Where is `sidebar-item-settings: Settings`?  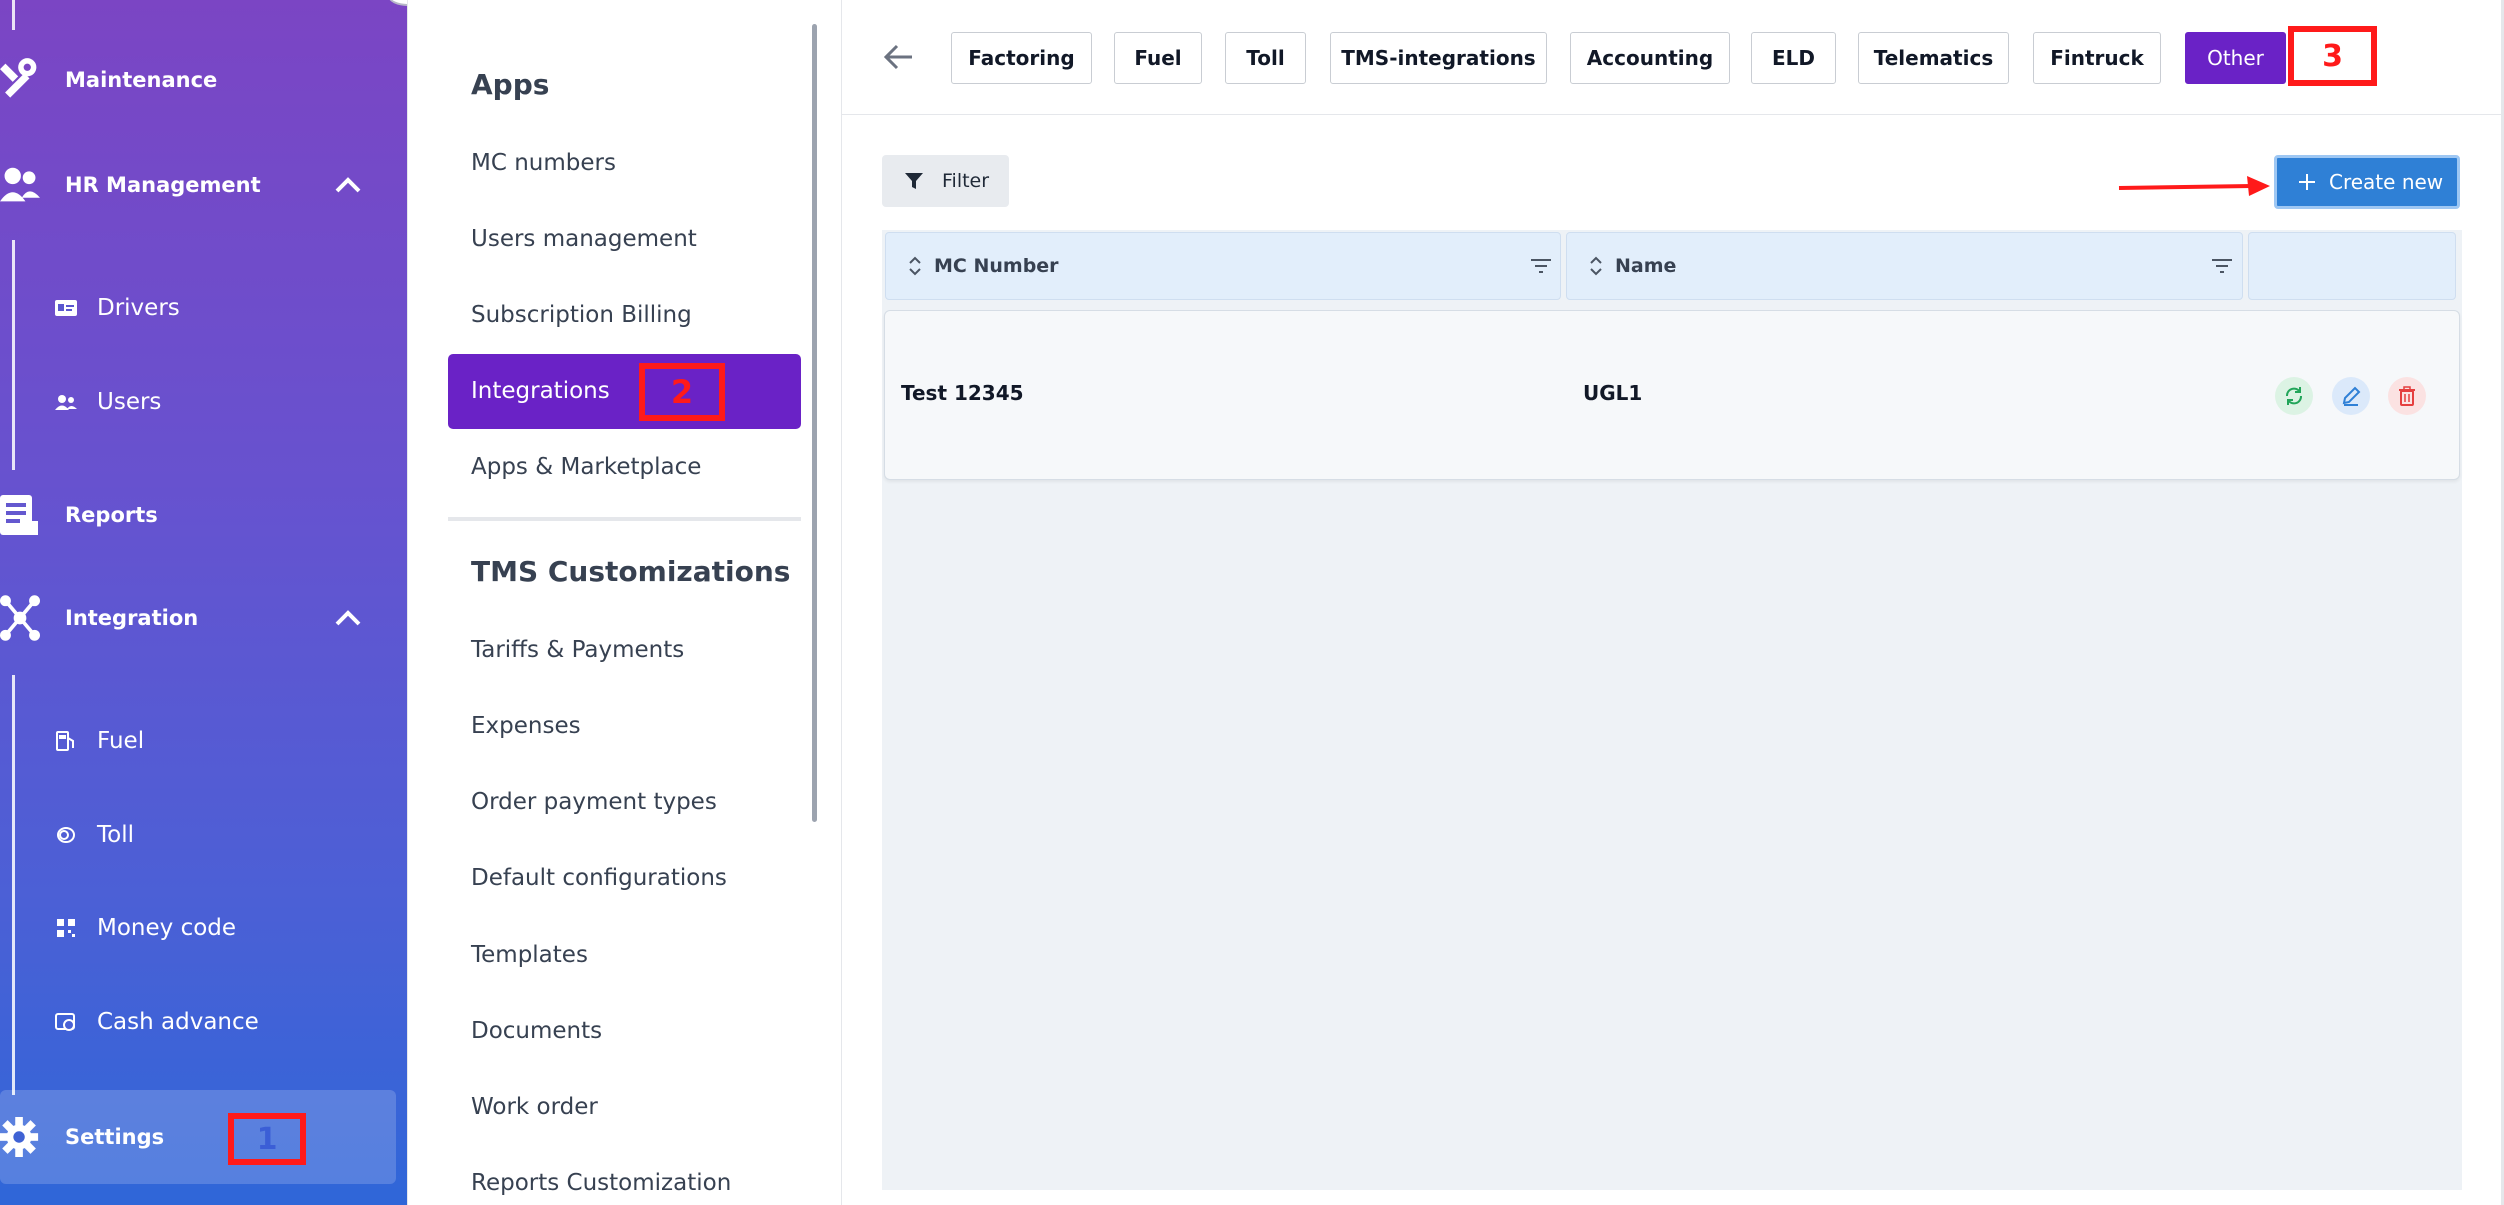 sidebar-item-settings: Settings is located at coordinates (203, 1137).